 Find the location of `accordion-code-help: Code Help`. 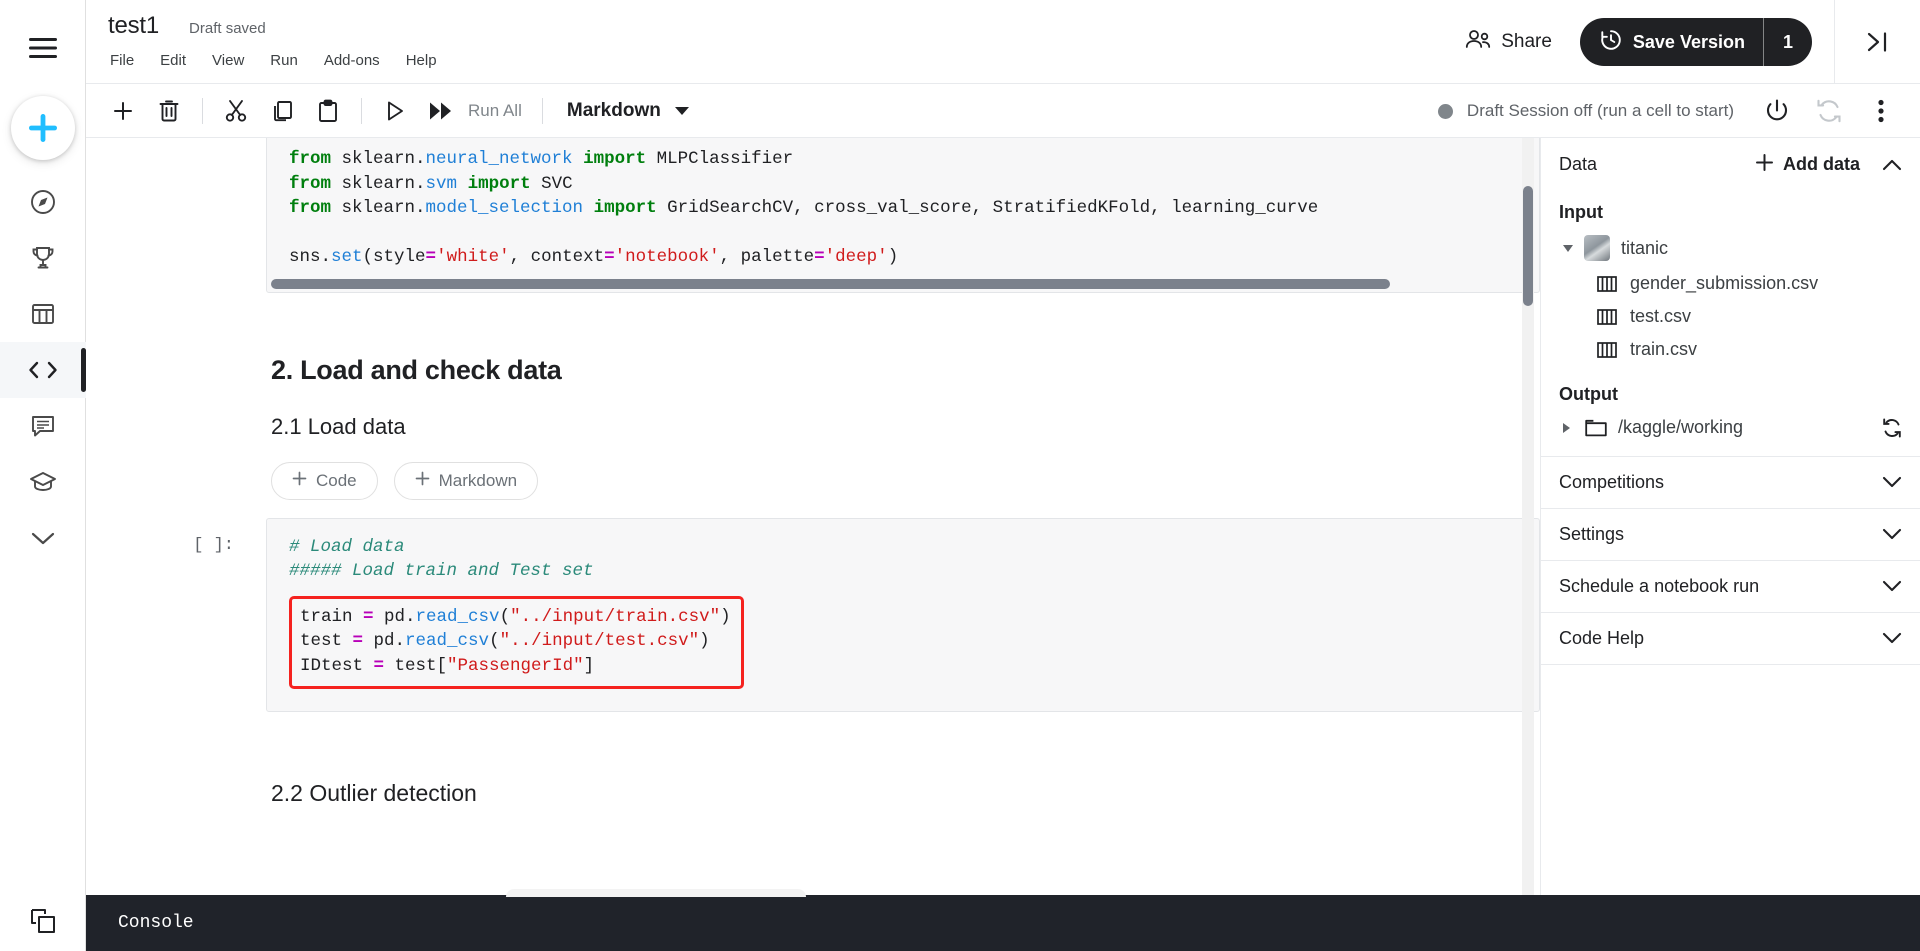

accordion-code-help: Code Help is located at coordinates (1730, 639).